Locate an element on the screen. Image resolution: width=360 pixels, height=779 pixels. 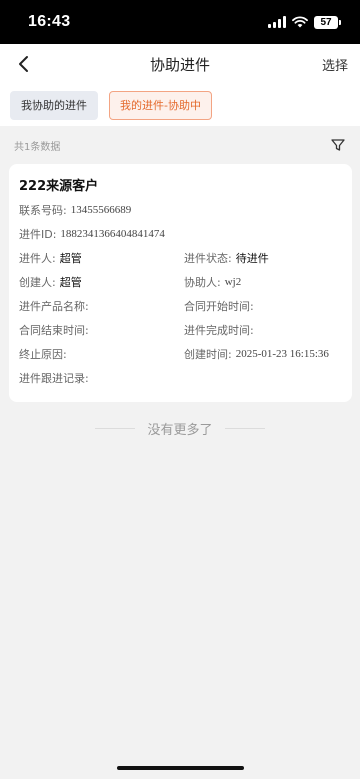
created-time-value: 2025-01-23 16:15:36 is located at coordinates (282, 354).